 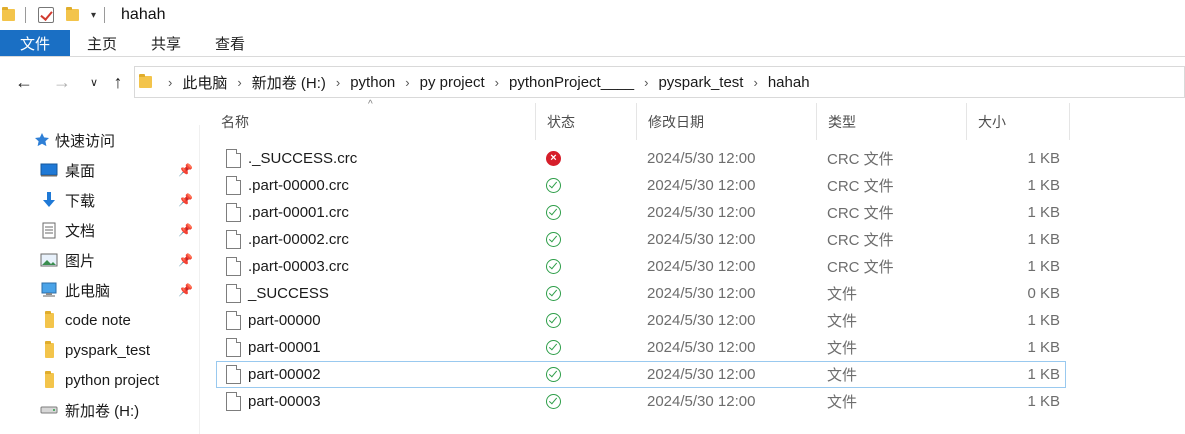 I want to click on sidebar-item-documents: 文档 📌, so click(x=99, y=230).